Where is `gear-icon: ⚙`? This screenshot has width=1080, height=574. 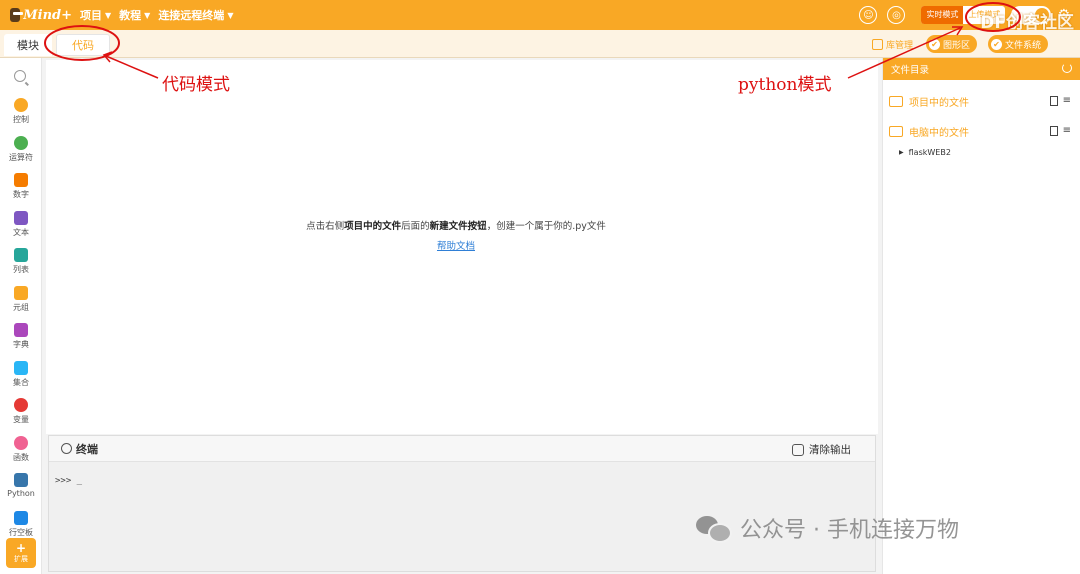
gear-icon: ⚙ is located at coordinates (1063, 15).